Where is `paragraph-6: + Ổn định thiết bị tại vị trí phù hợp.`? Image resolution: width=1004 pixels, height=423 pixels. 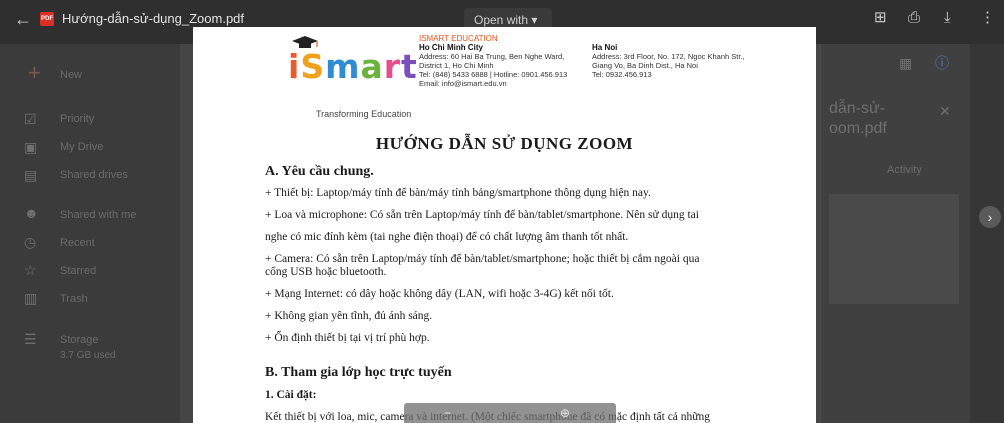
paragraph-6: + Ổn định thiết bị tại vị trí phù hợp. is located at coordinates (347, 338).